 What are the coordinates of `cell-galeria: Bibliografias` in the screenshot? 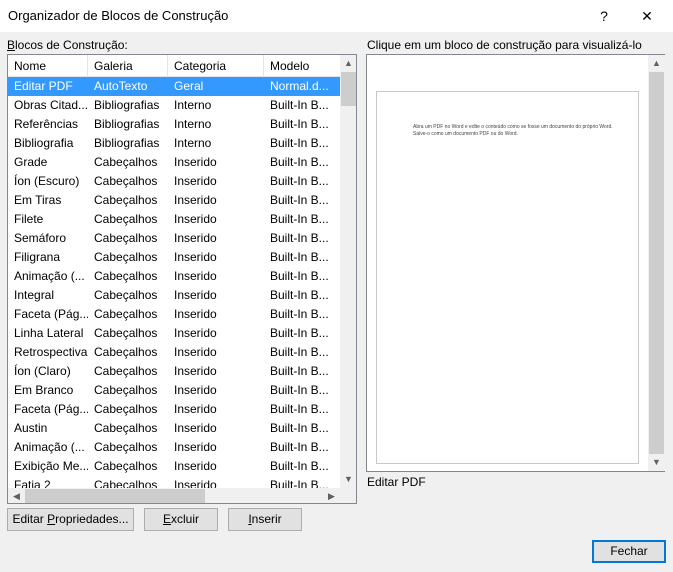 It's located at (127, 124).